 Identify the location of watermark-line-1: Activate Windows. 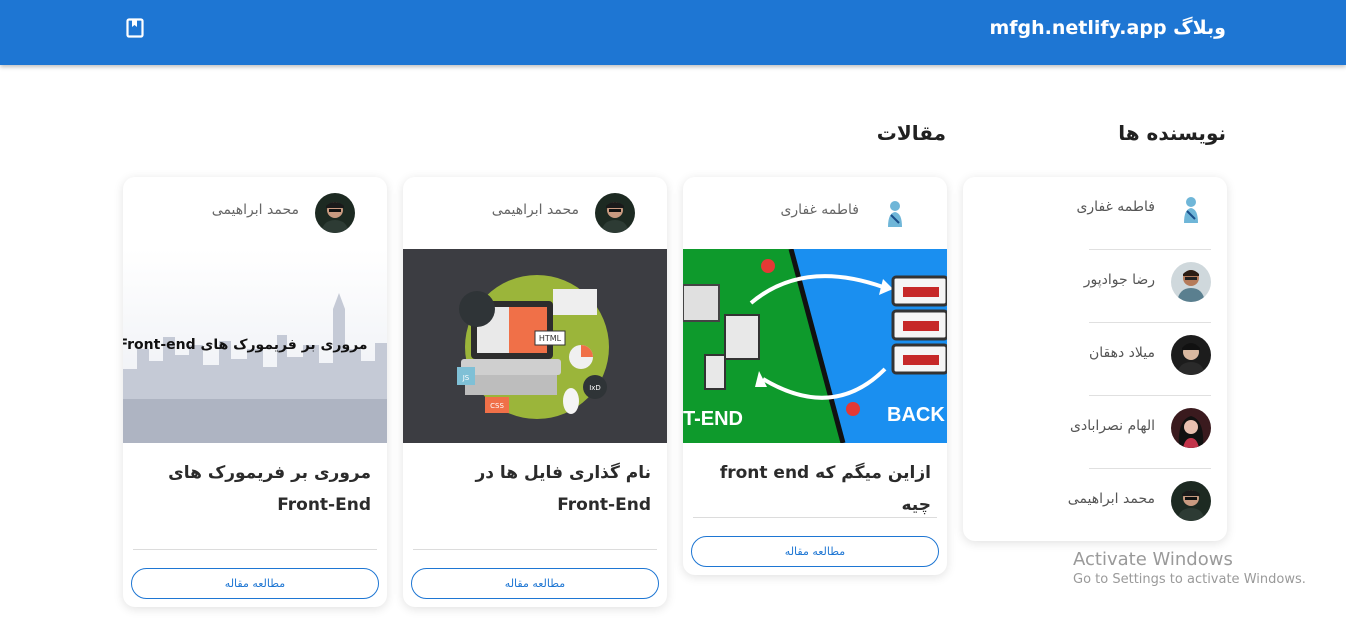
(1153, 559).